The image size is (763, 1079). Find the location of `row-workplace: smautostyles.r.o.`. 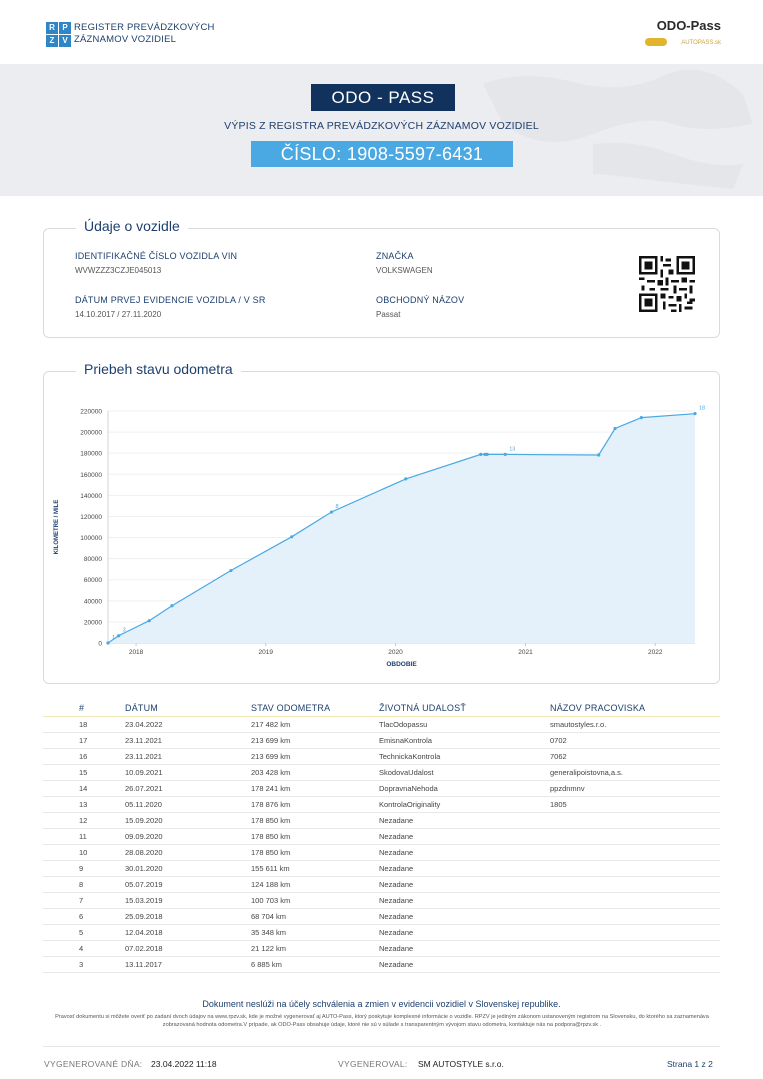

row-workplace: smautostyles.r.o. is located at coordinates (578, 724).